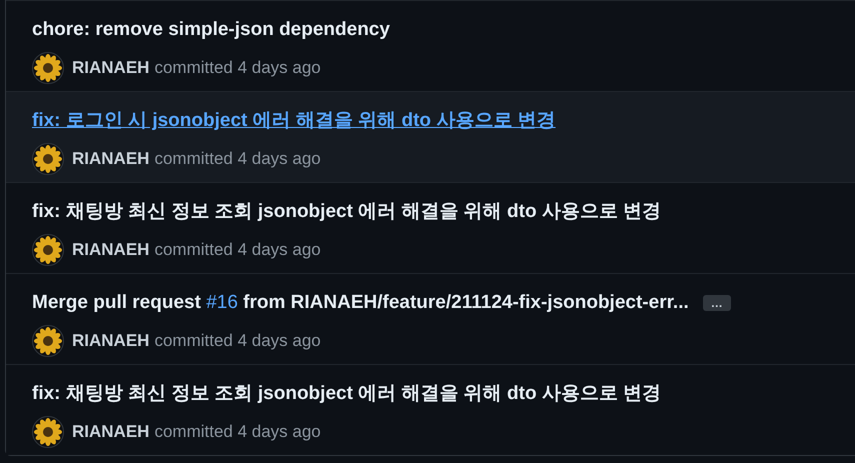 Image resolution: width=855 pixels, height=463 pixels. What do you see at coordinates (222, 302) in the screenshot?
I see `issue-link: #16` at bounding box center [222, 302].